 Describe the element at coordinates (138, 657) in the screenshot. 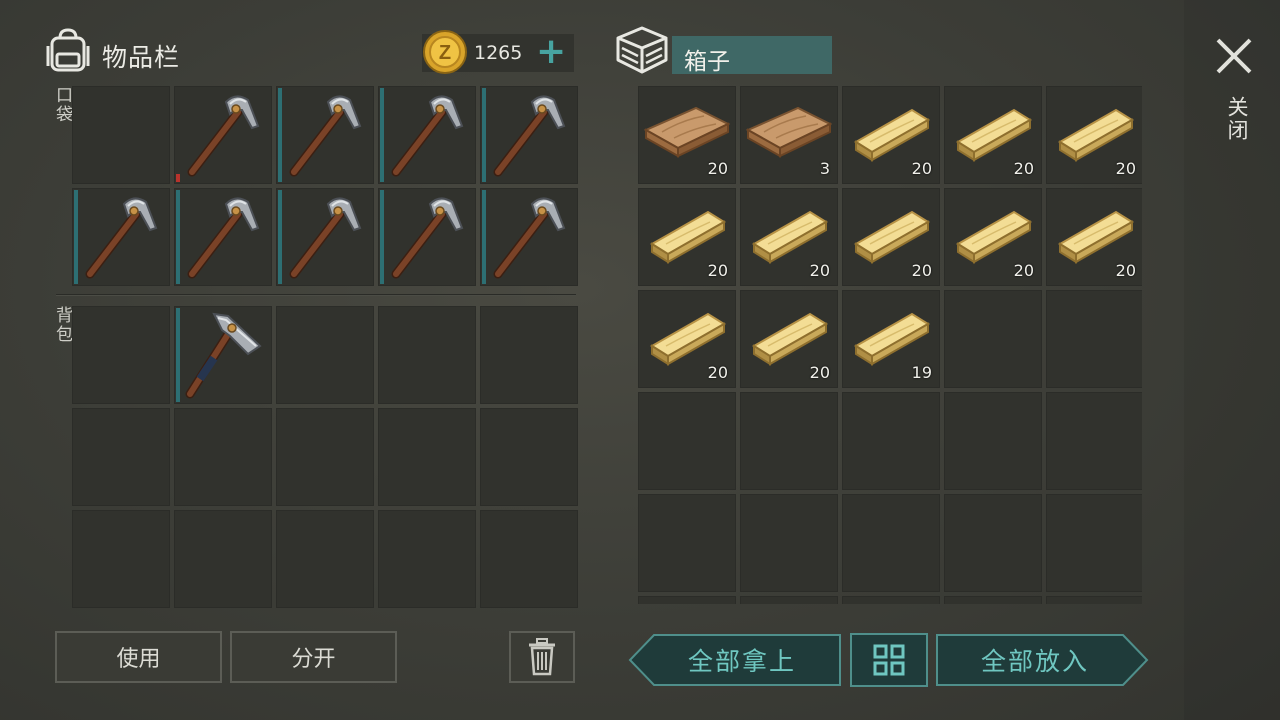

I see `use-button: 使用` at that location.